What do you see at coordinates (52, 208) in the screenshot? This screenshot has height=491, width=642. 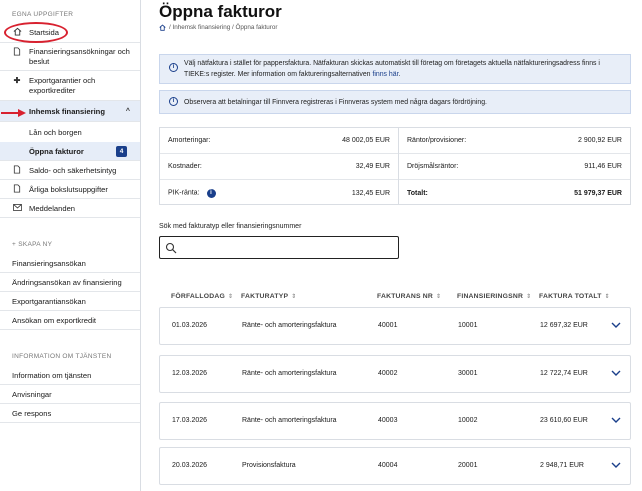 I see `sidebar-item-label: Meddelanden` at bounding box center [52, 208].